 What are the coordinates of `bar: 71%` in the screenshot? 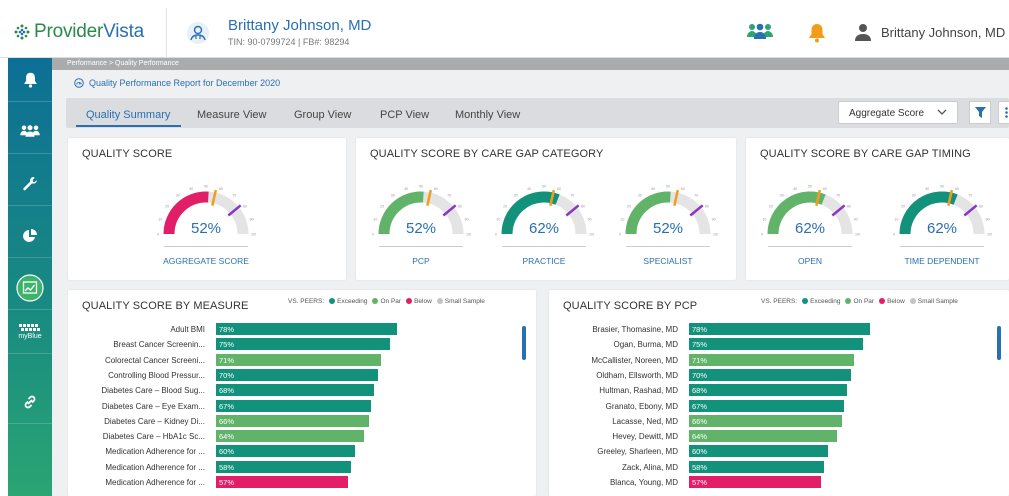 It's located at (771, 359).